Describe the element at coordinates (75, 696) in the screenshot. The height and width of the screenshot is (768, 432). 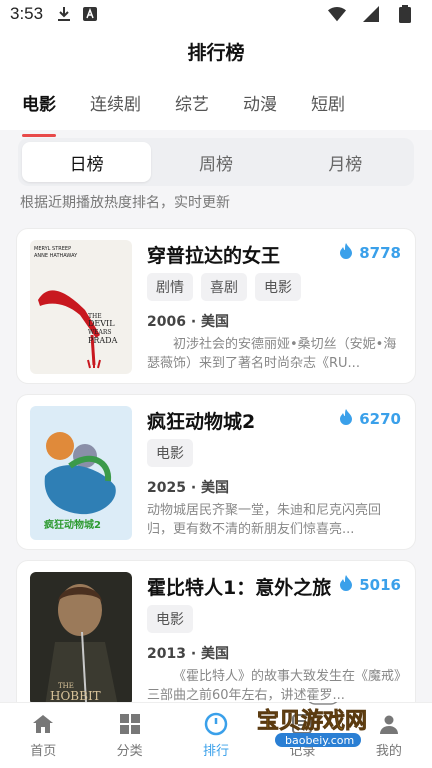
I see `poster-title-word: HOBBIT` at that location.